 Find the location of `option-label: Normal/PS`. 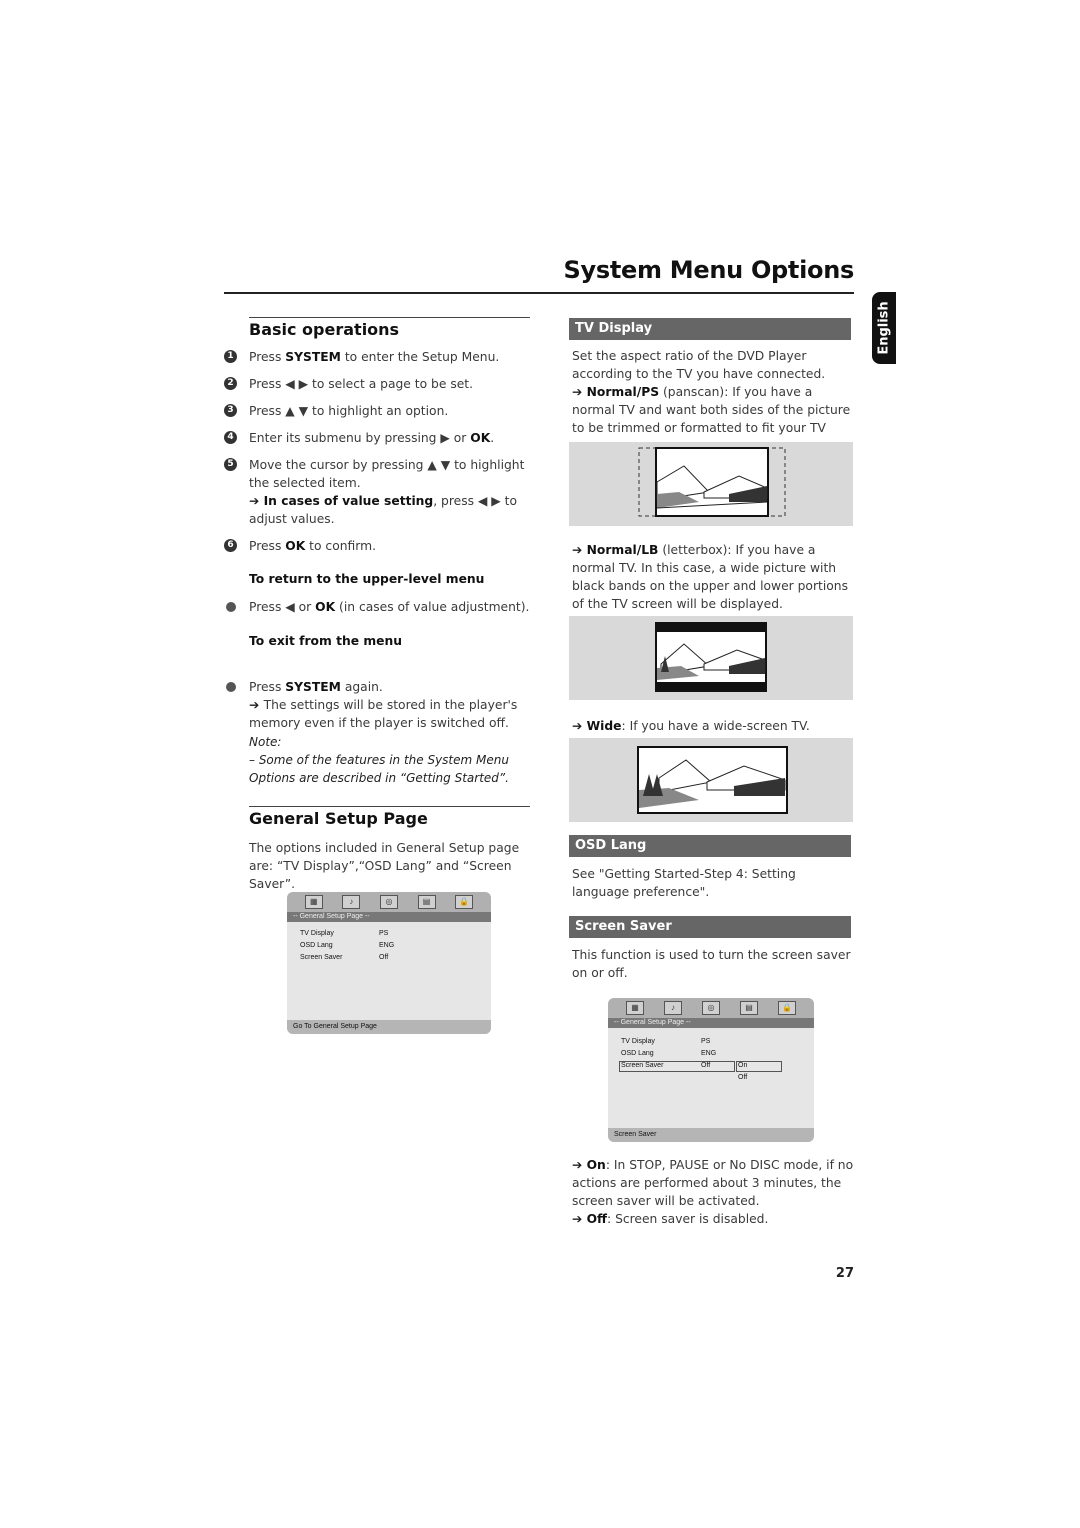

option-label: Normal/PS is located at coordinates (623, 392).